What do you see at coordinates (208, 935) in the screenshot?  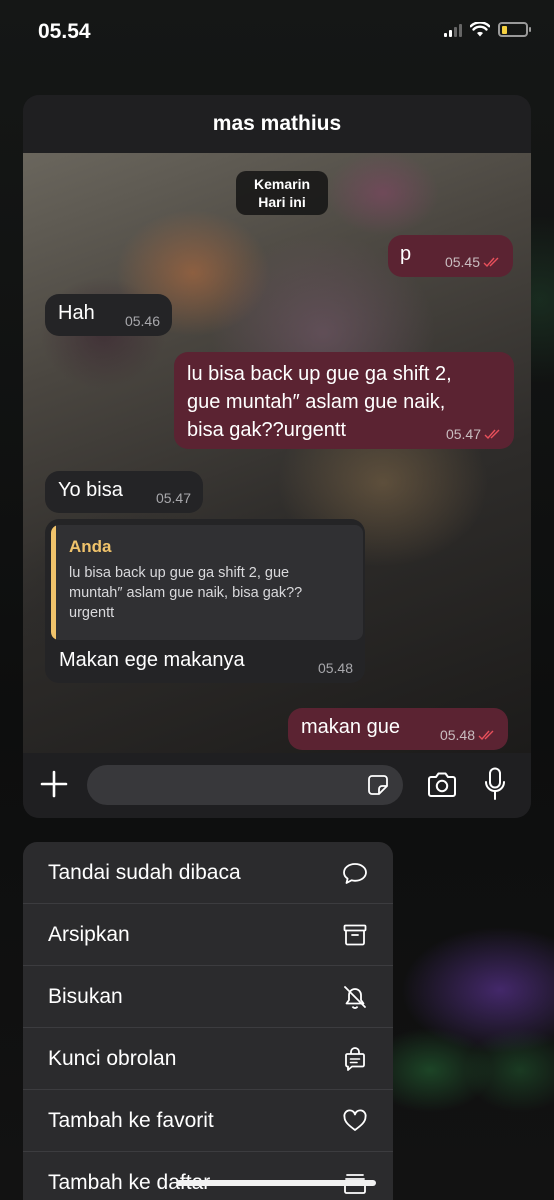 I see `menu-item-archive: Arsipkan` at bounding box center [208, 935].